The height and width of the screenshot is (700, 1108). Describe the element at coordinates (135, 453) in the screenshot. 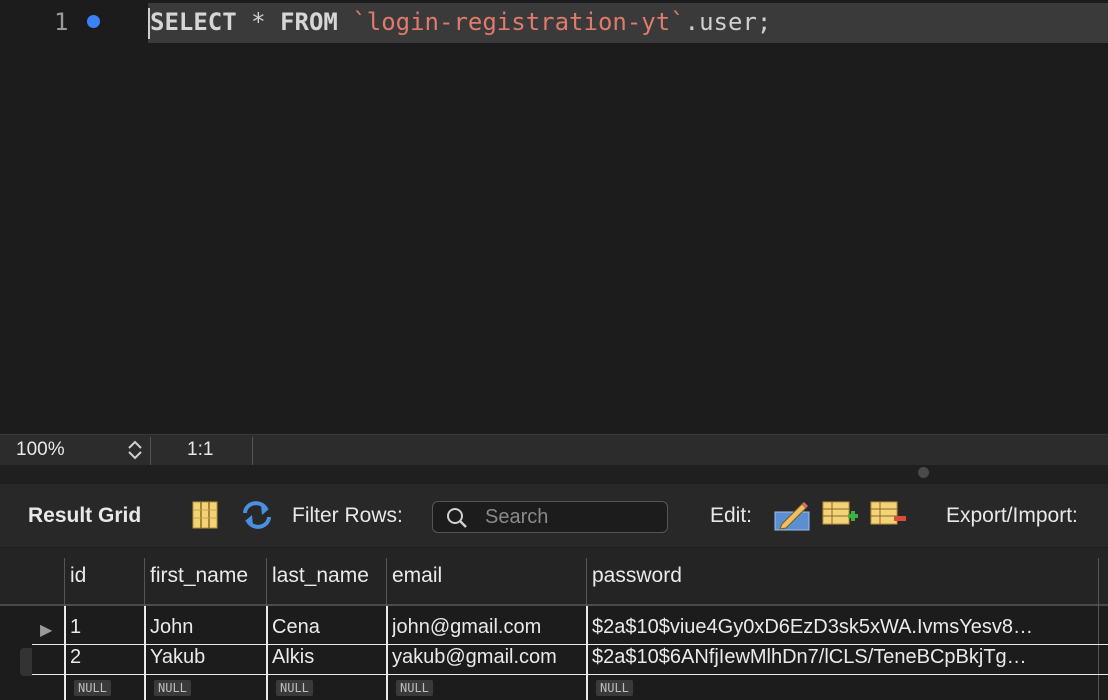

I see `zoom-stepper-icon` at that location.